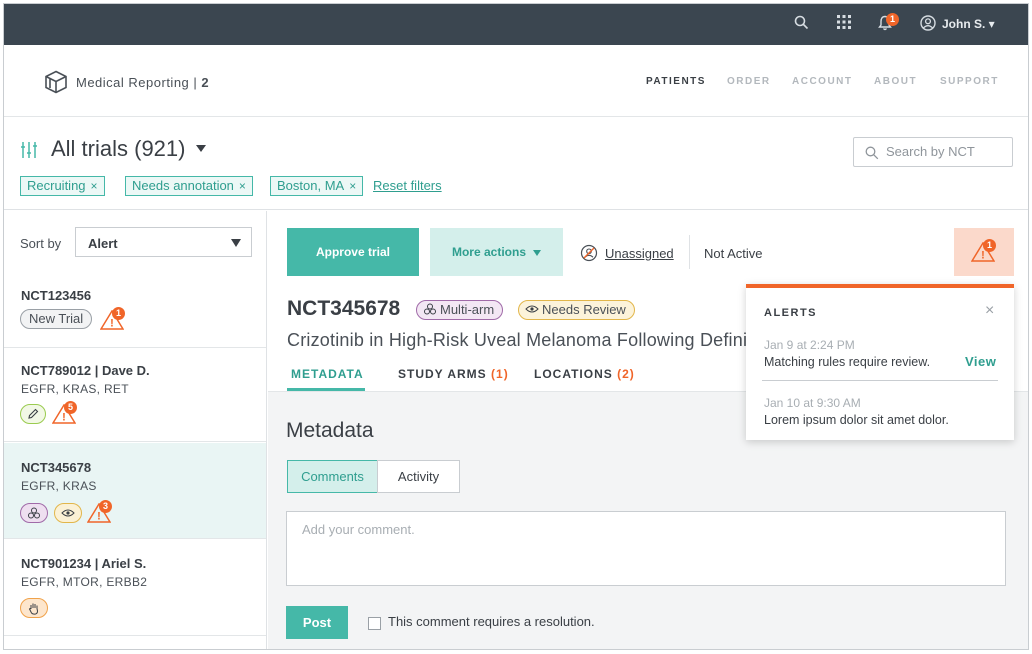 The image size is (1032, 654). Describe the element at coordinates (344, 308) in the screenshot. I see `trial-id-heading: NCT345678` at that location.